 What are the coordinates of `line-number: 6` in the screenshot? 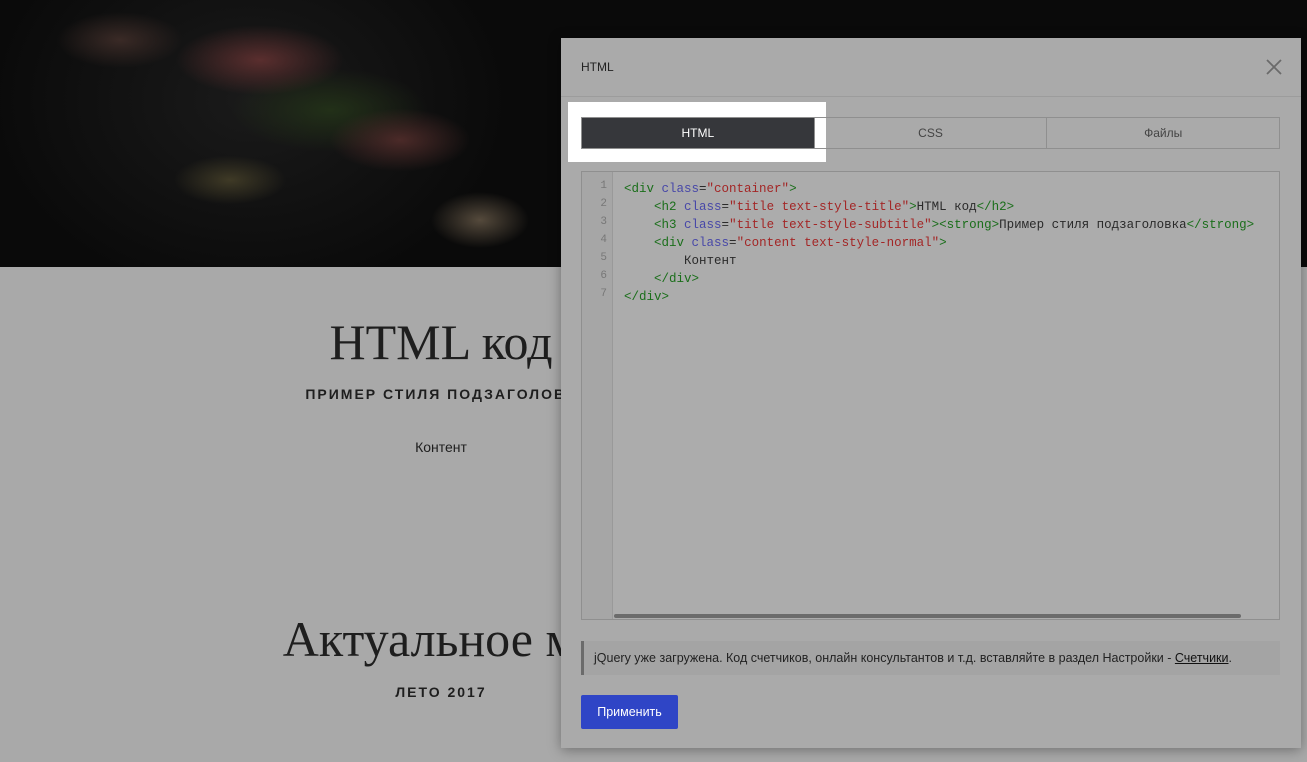 It's located at (603, 276).